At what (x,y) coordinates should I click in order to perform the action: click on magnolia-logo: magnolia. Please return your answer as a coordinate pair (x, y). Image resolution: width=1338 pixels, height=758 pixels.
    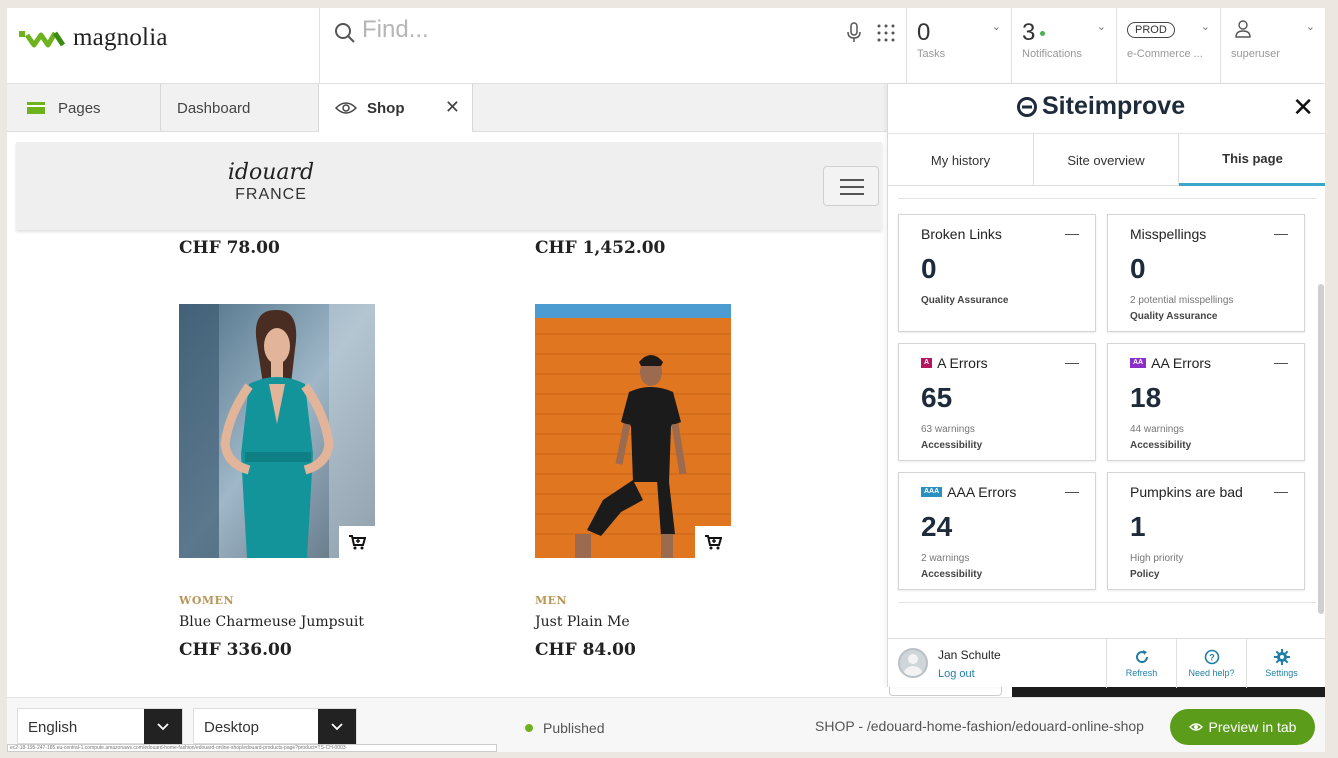
    Looking at the image, I should click on (93, 38).